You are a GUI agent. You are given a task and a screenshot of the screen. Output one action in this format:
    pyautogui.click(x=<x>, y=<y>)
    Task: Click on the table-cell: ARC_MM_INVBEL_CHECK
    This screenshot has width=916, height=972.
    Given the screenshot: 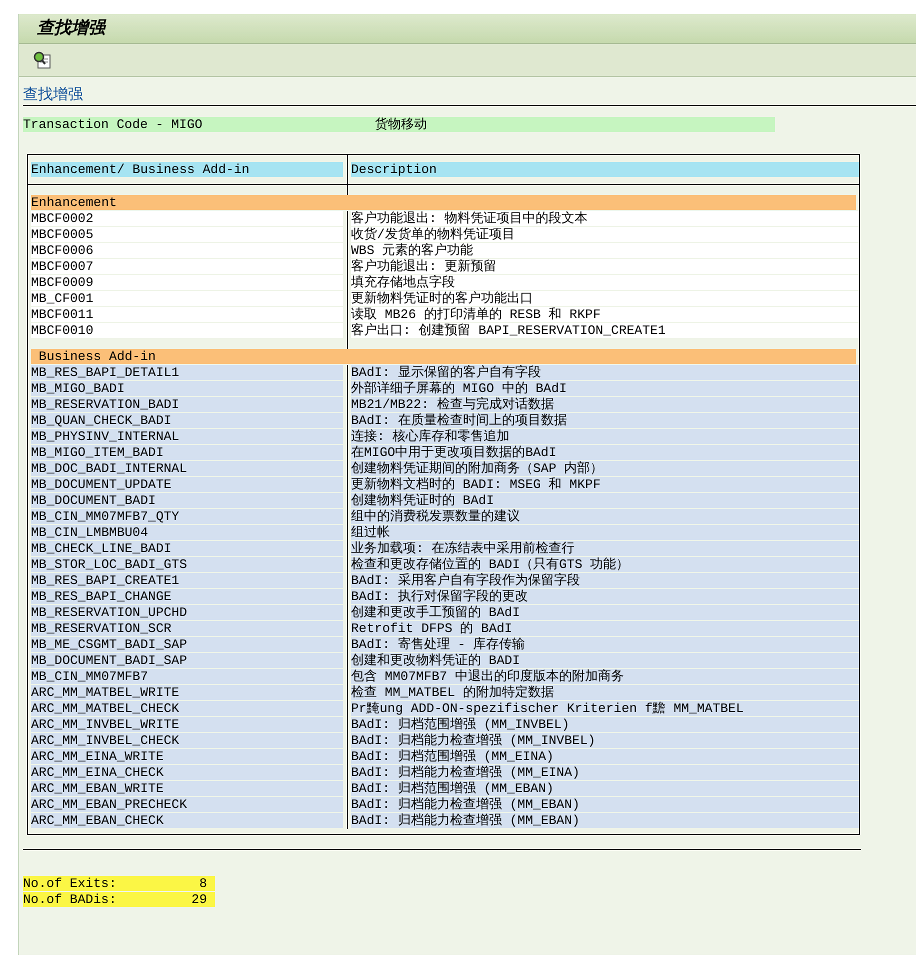 What is the action you would take?
    pyautogui.click(x=187, y=740)
    